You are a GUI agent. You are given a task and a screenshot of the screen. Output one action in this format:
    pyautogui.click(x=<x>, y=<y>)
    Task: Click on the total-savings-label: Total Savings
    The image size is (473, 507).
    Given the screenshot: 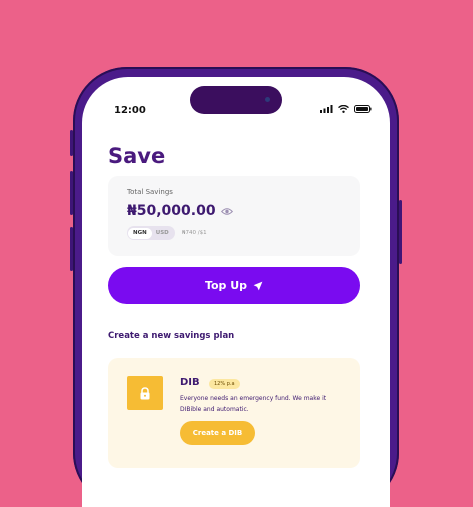 What is the action you would take?
    pyautogui.click(x=150, y=192)
    